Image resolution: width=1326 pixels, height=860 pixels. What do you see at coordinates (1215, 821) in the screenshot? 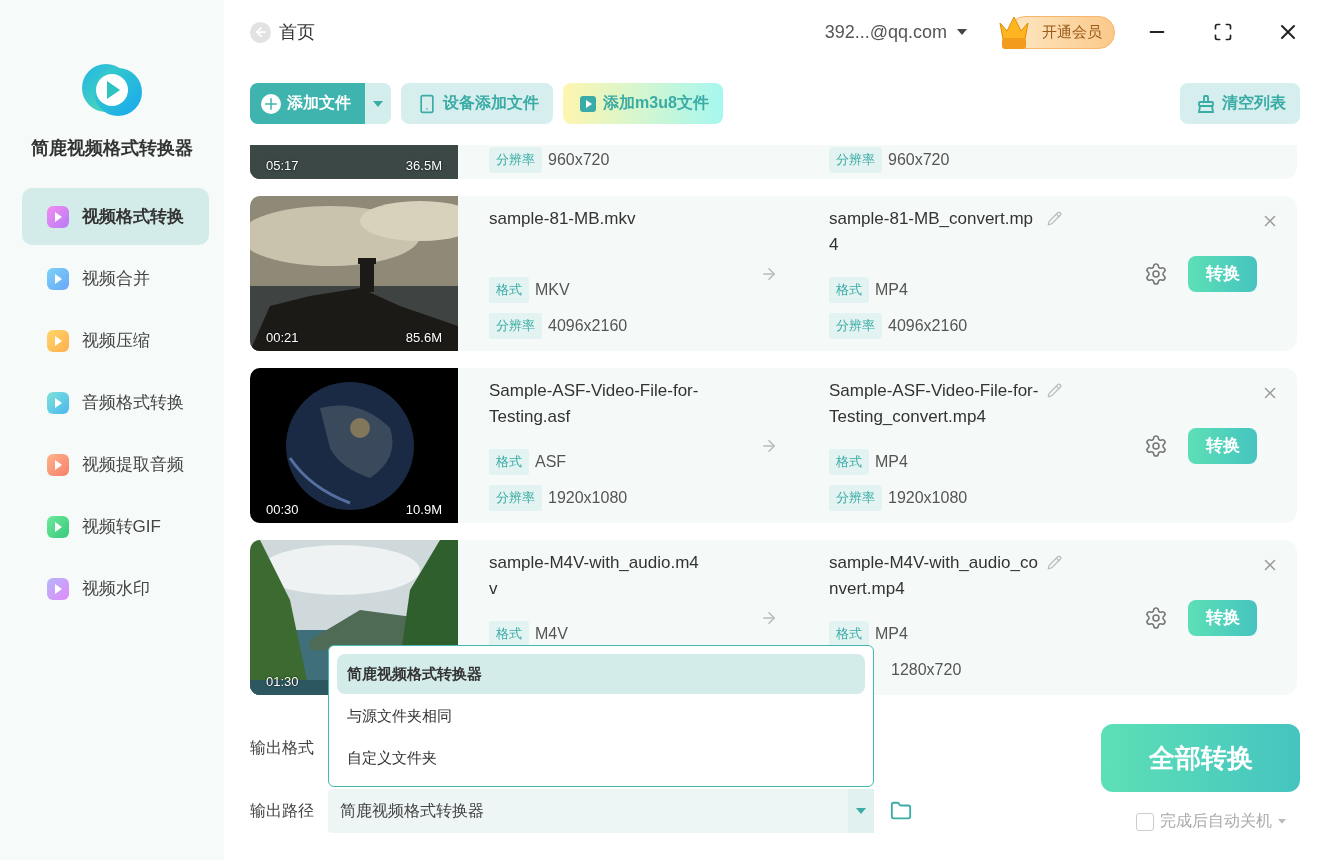
I see `checkbox-label: 完成后自动关机` at bounding box center [1215, 821].